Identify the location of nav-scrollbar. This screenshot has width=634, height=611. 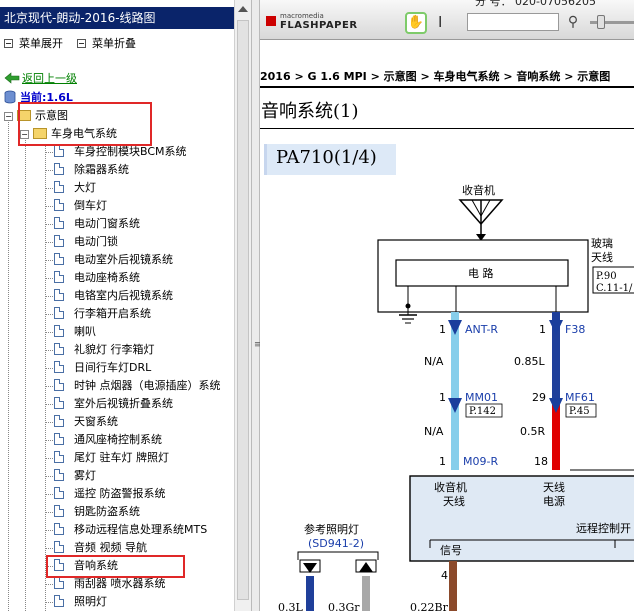
(242, 305).